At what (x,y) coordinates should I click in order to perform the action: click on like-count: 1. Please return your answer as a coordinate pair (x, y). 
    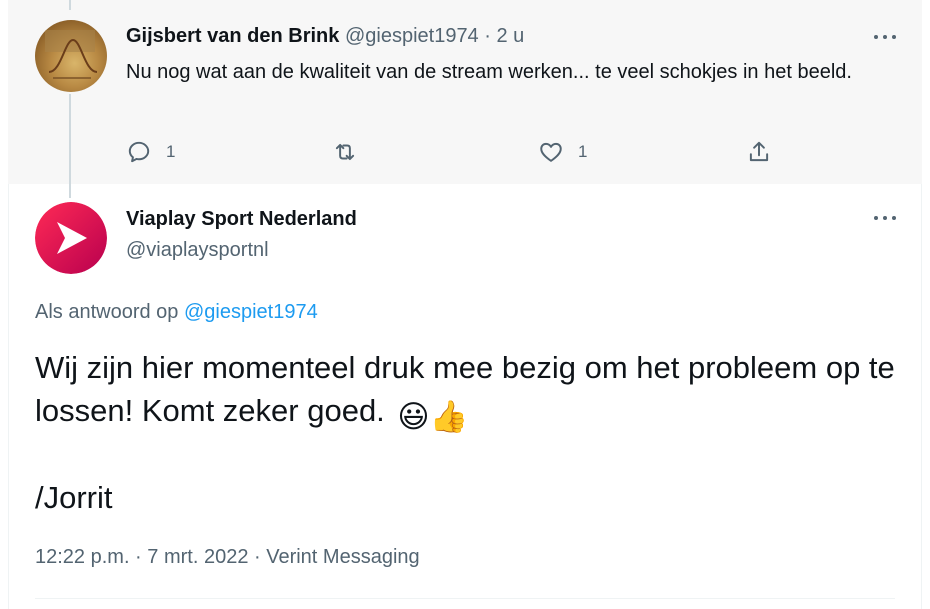
    Looking at the image, I should click on (583, 151).